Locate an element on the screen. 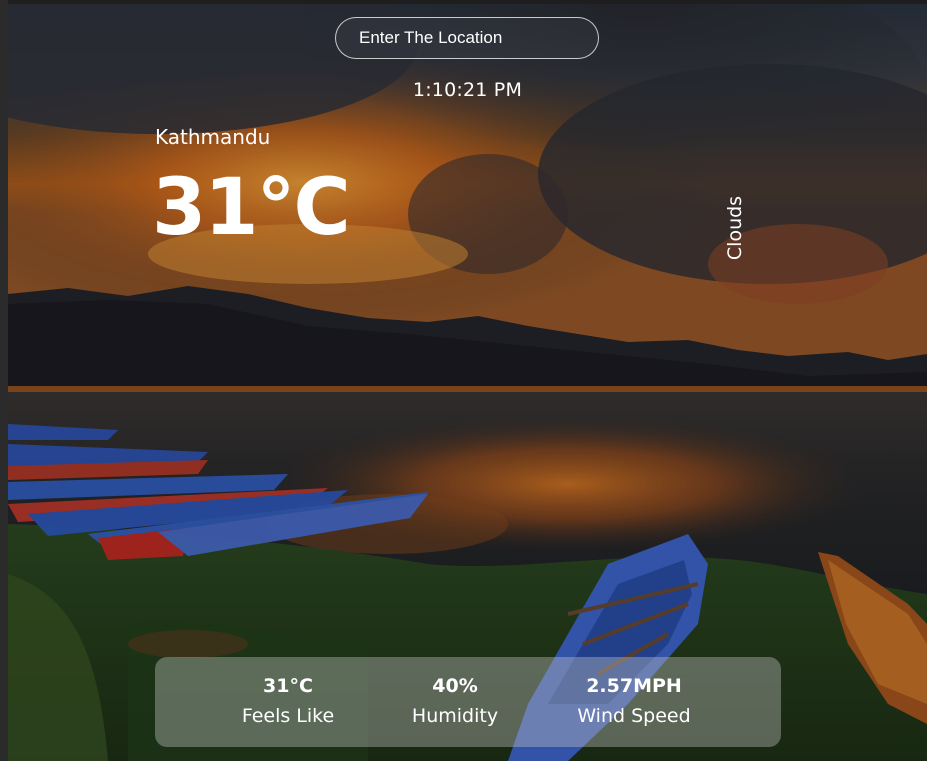 The height and width of the screenshot is (761, 927). feels-like-value: 31°C is located at coordinates (288, 686).